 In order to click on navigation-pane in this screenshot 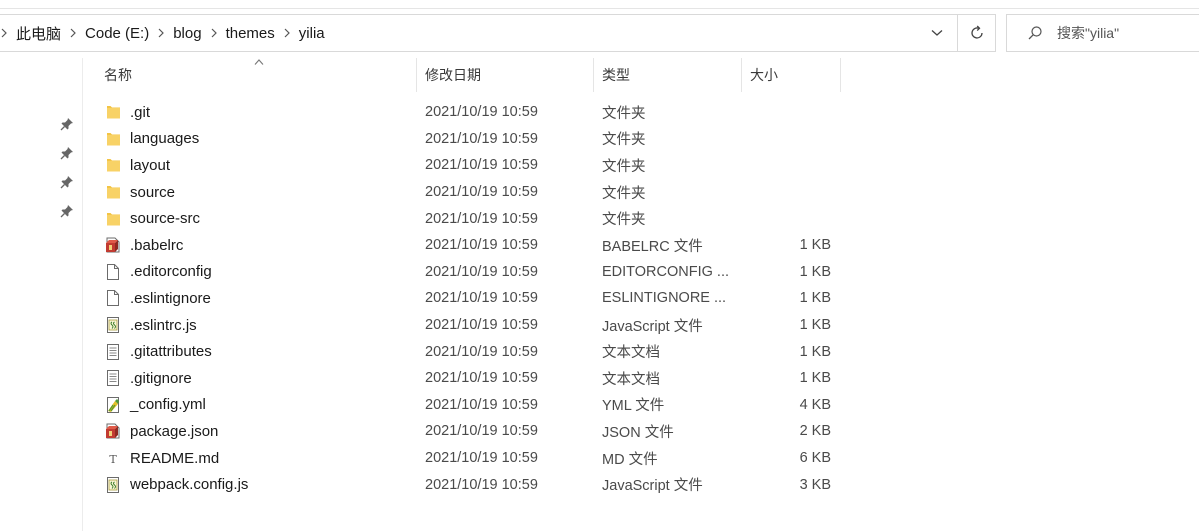, I will do `click(41, 294)`.